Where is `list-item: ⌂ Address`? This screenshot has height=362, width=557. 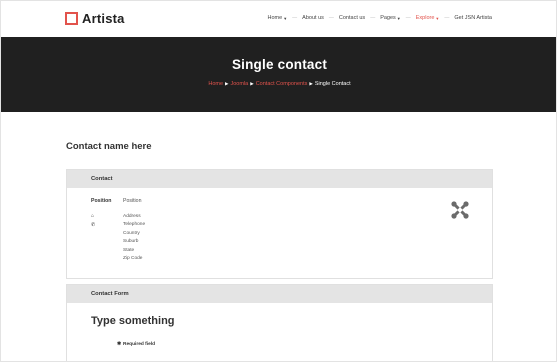 list-item: ⌂ Address is located at coordinates (118, 216).